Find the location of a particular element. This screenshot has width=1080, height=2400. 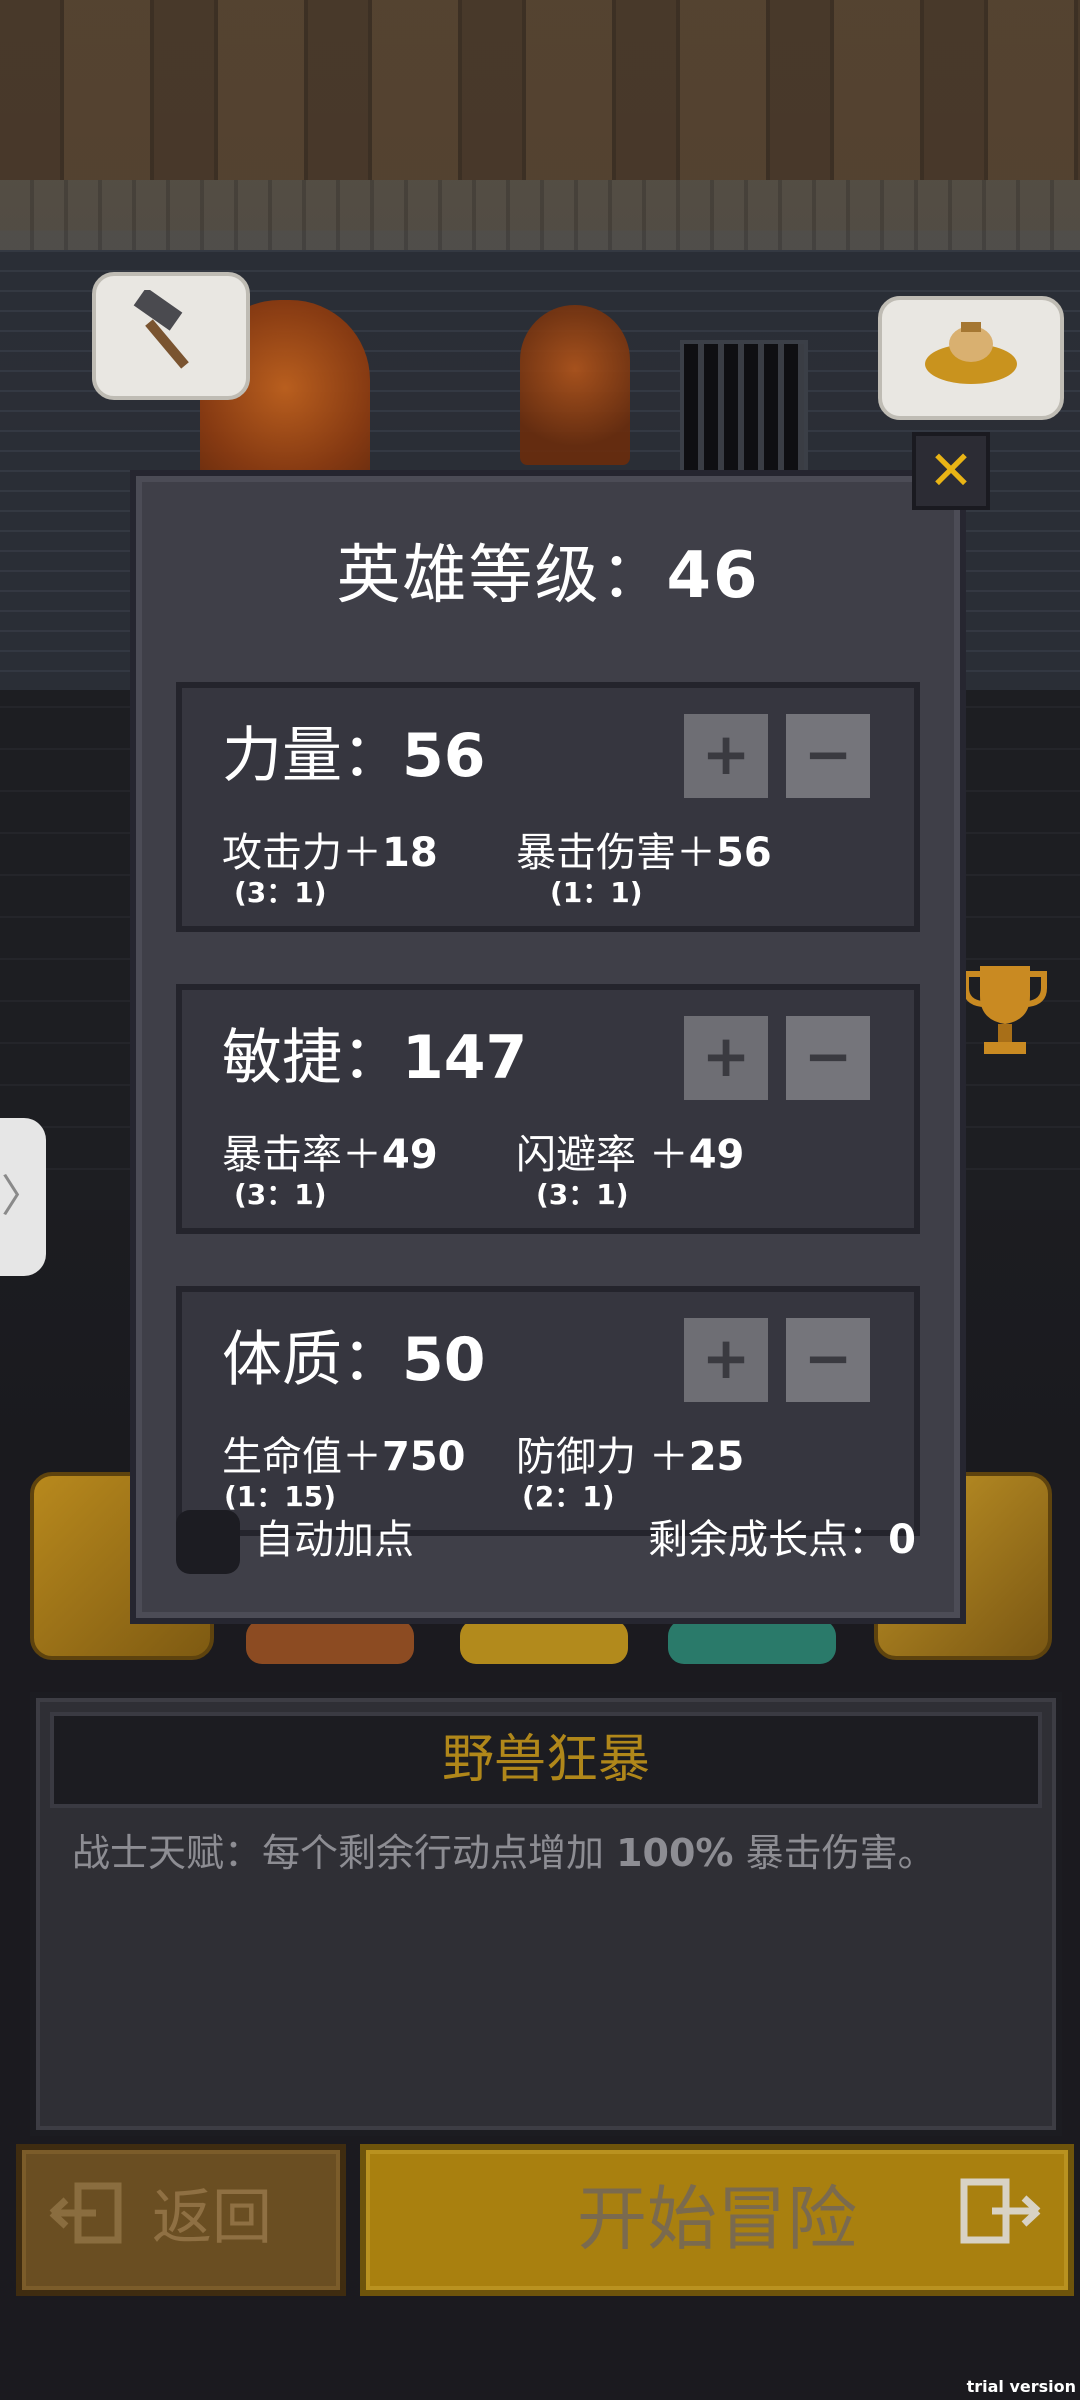

close-dialog-button: ✕ is located at coordinates (951, 471).